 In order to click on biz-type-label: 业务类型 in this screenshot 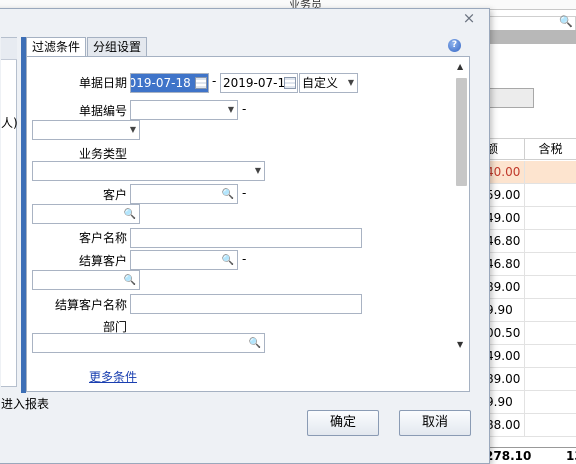, I will do `click(103, 154)`.